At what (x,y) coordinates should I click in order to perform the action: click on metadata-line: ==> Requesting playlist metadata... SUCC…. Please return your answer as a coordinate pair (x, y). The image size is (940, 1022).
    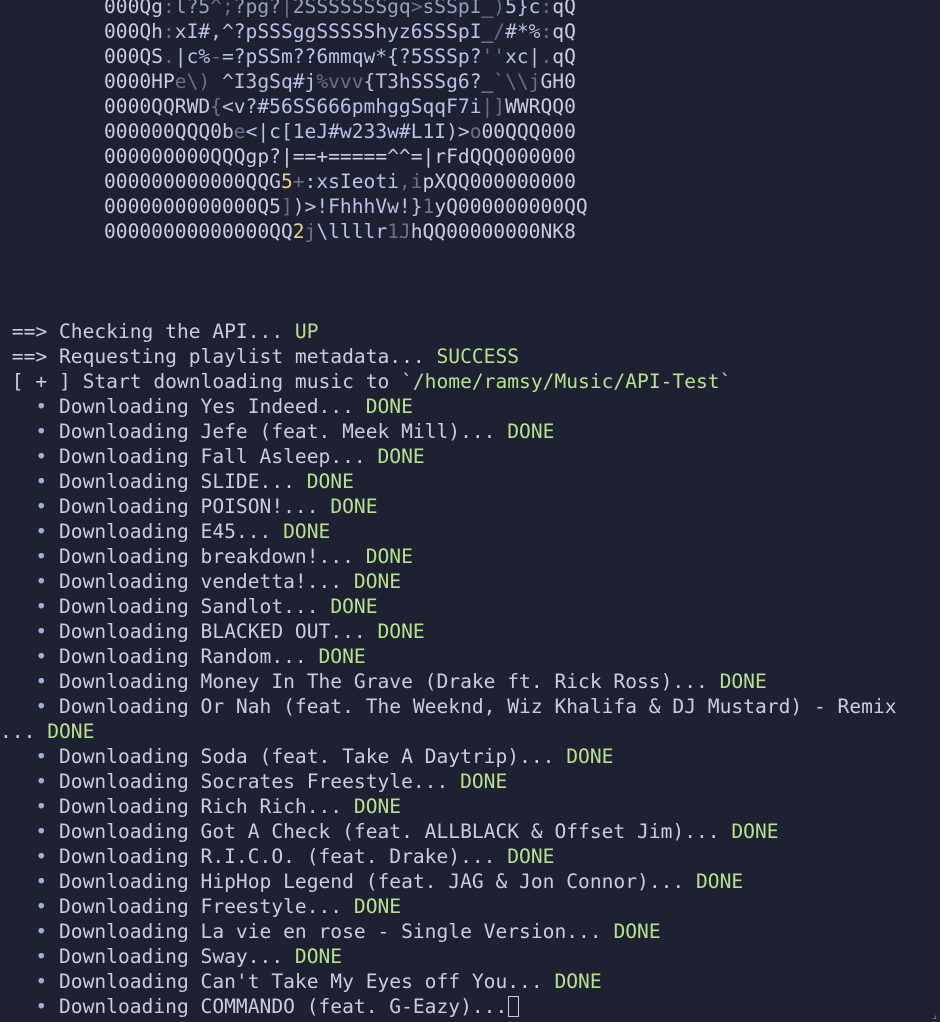
    Looking at the image, I should click on (470, 356).